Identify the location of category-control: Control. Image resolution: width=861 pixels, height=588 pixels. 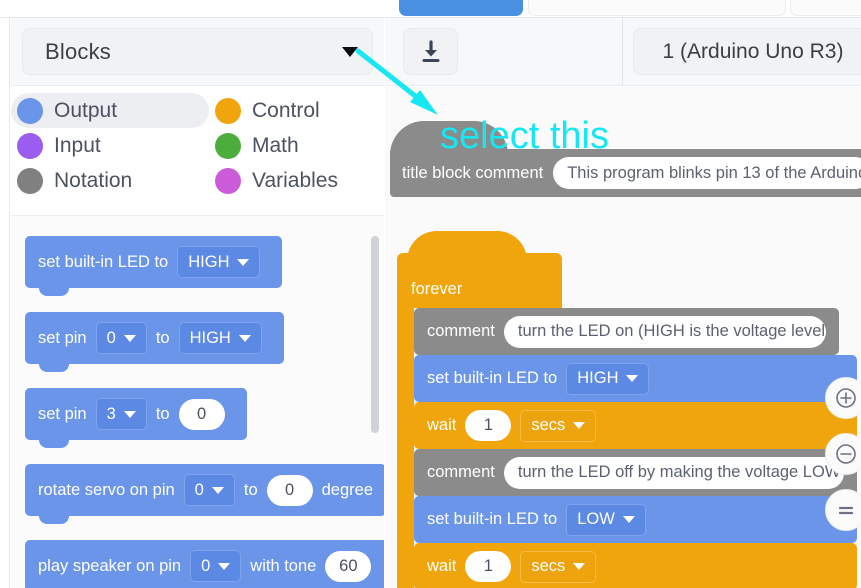
(296, 110).